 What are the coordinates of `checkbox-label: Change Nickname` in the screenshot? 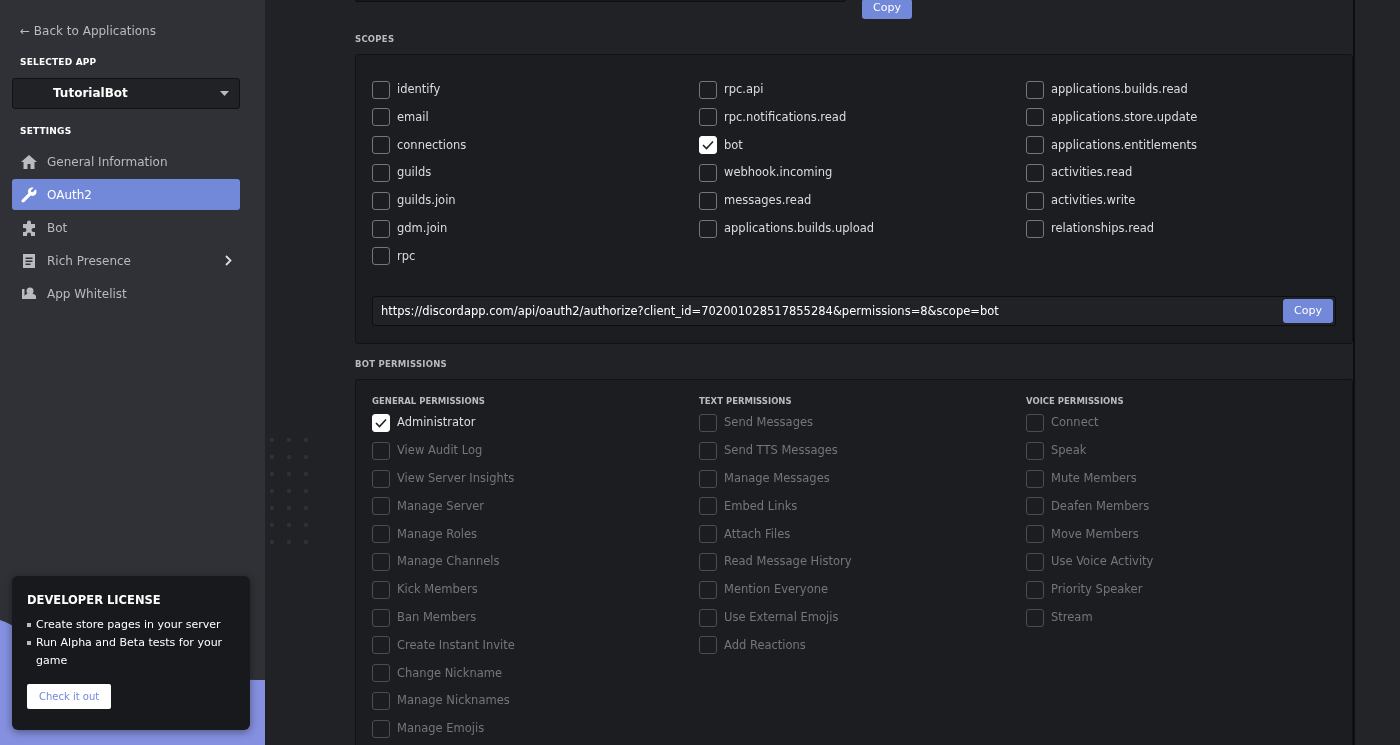 It's located at (450, 673).